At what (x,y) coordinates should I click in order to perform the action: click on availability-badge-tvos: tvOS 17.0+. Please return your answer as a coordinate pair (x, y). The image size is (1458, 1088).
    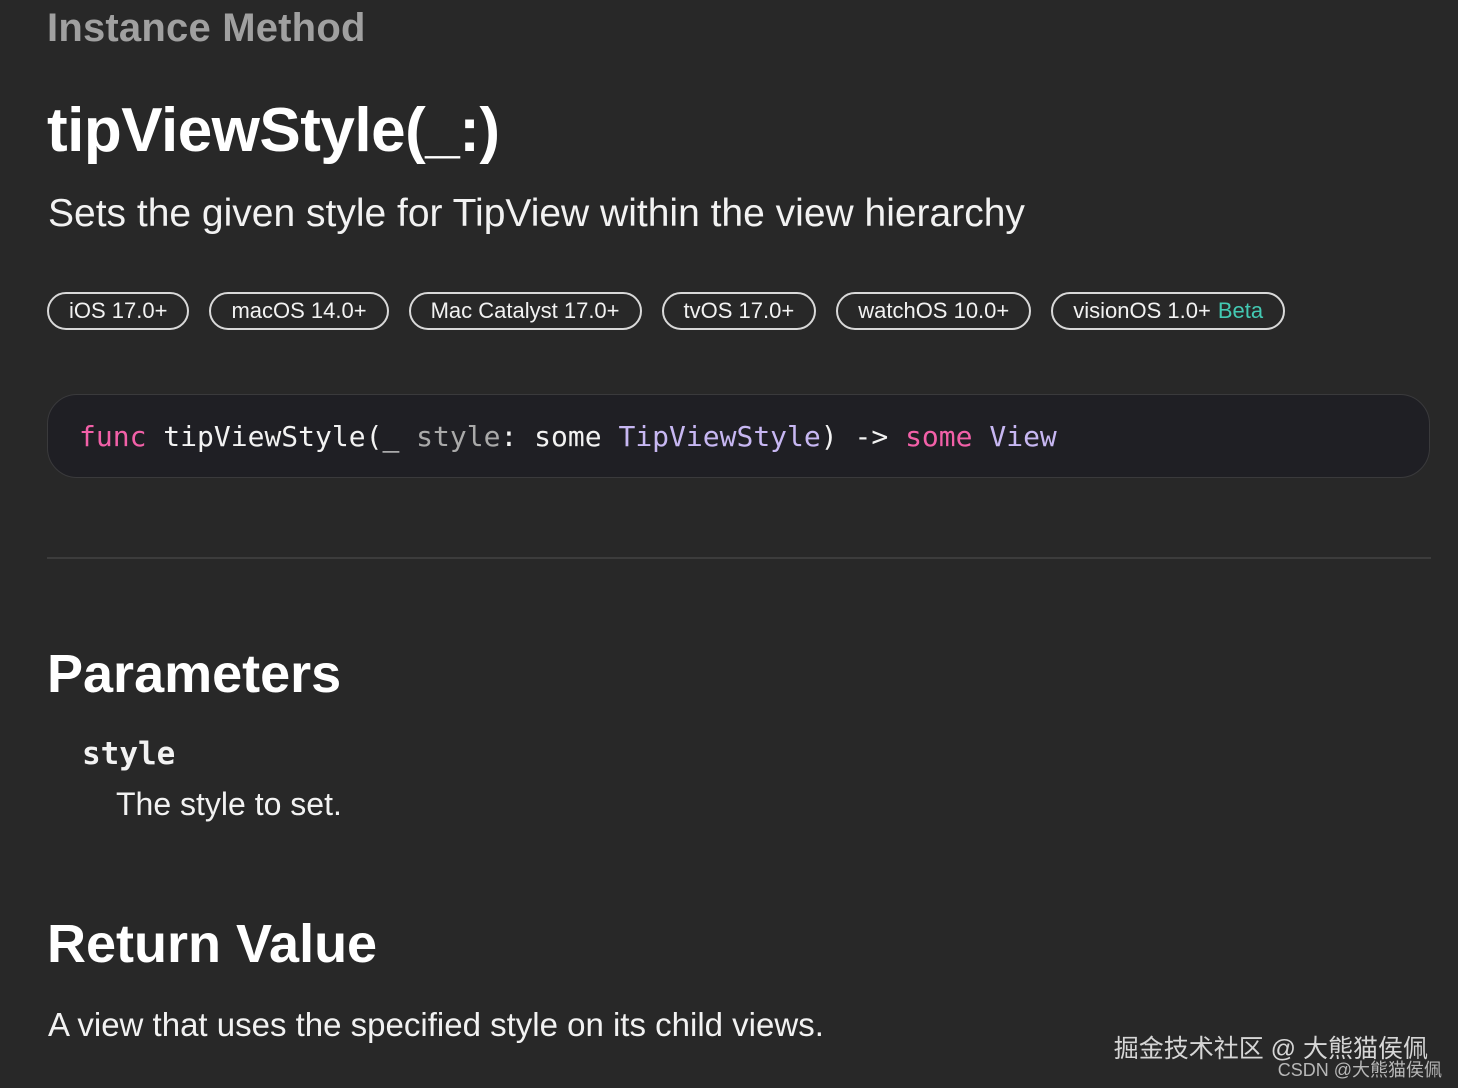
    Looking at the image, I should click on (739, 311).